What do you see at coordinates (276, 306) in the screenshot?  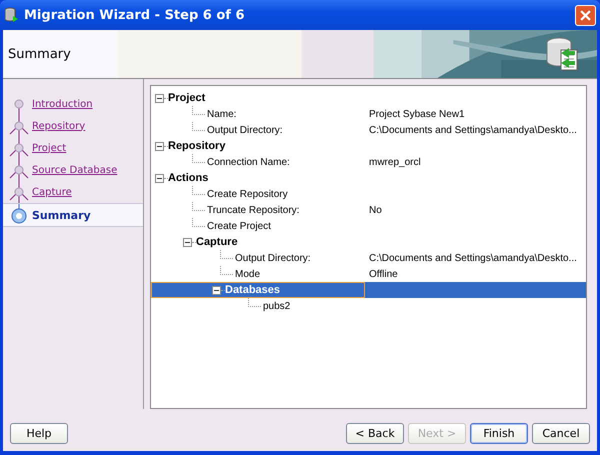 I see `property-label: pubs2` at bounding box center [276, 306].